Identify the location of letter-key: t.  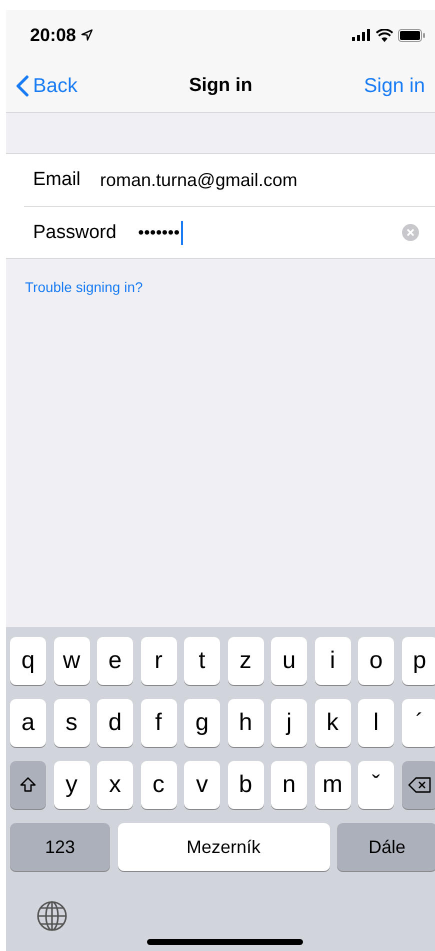
(202, 661).